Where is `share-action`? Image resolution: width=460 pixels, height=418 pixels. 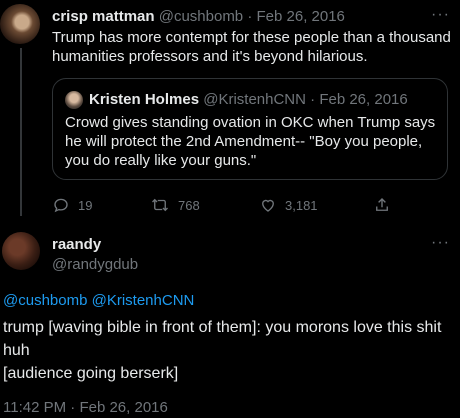
share-action is located at coordinates (382, 205).